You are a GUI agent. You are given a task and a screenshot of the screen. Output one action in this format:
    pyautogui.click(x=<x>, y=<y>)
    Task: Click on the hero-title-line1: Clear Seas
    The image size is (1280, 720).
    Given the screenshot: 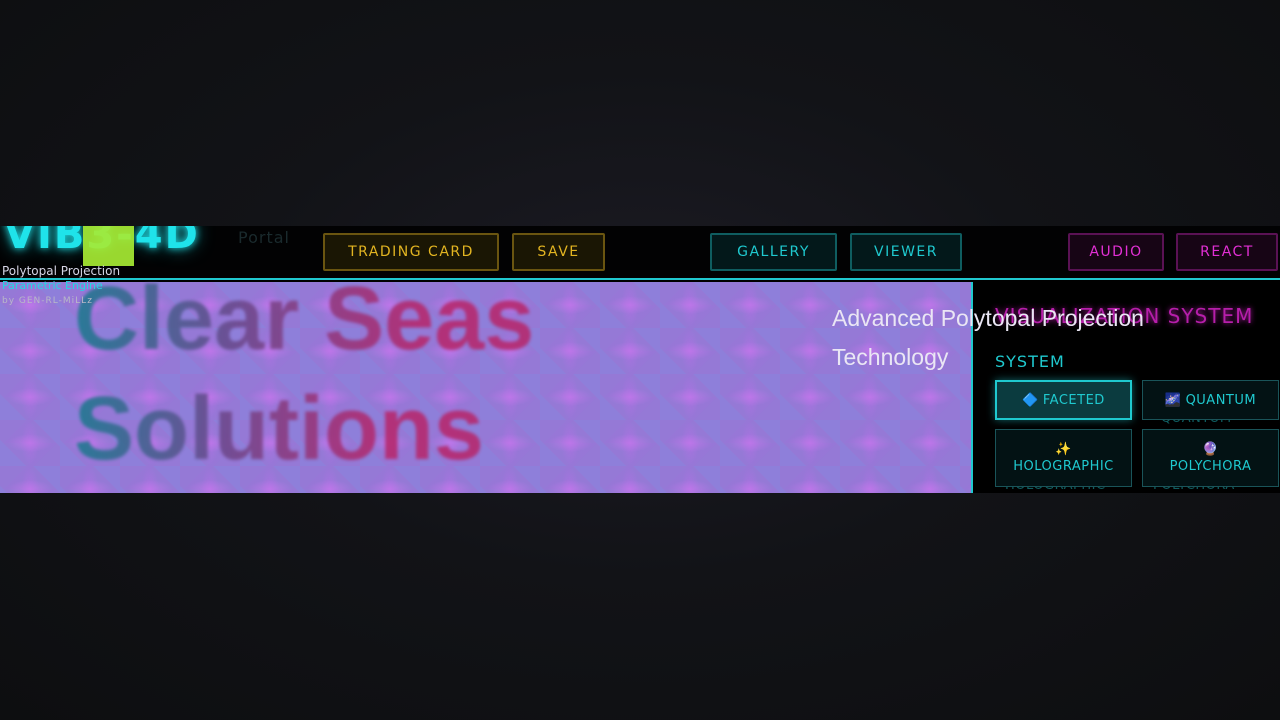 What is the action you would take?
    pyautogui.click(x=304, y=319)
    